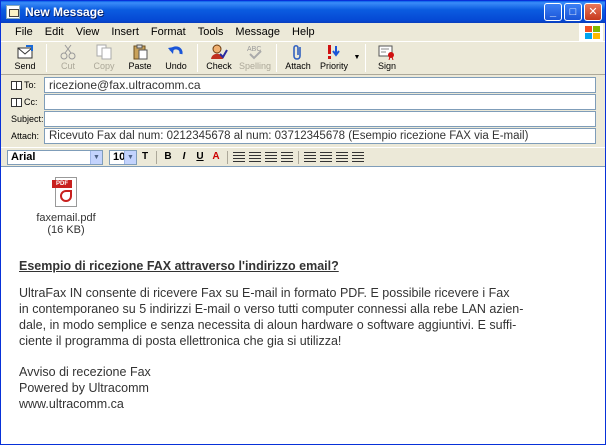 The image size is (606, 445). I want to click on menu-file: File, so click(24, 32).